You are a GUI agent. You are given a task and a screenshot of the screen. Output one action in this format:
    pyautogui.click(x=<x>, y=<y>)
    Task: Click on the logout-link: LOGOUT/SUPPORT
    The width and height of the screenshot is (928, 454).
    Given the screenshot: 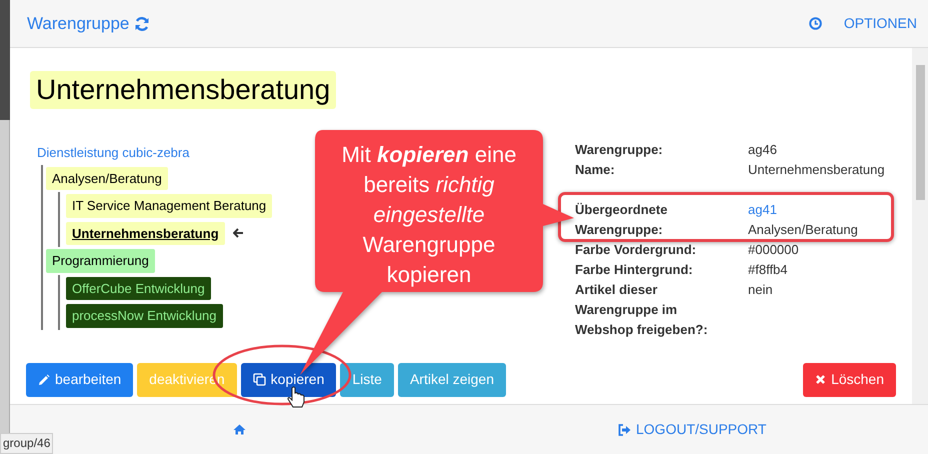 What is the action you would take?
    pyautogui.click(x=701, y=429)
    